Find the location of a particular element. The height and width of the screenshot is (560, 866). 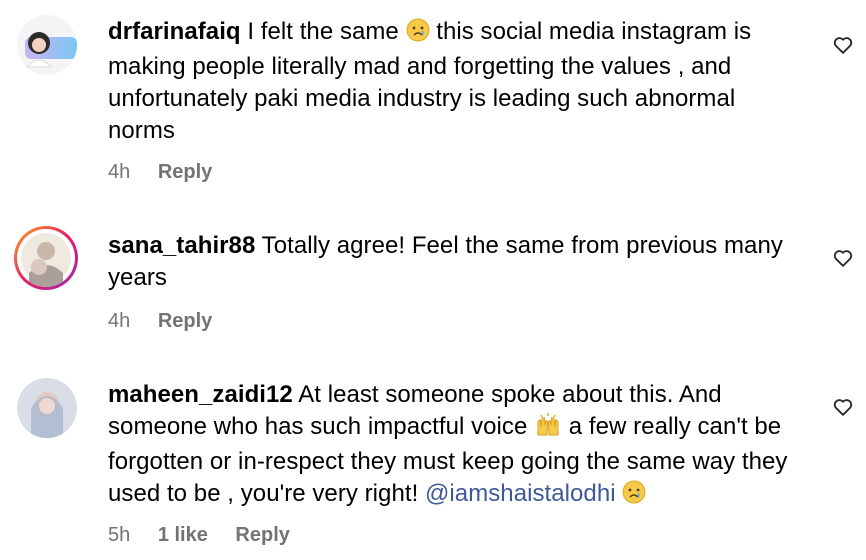

mention-link: @iamshaistalodhi is located at coordinates (520, 493).